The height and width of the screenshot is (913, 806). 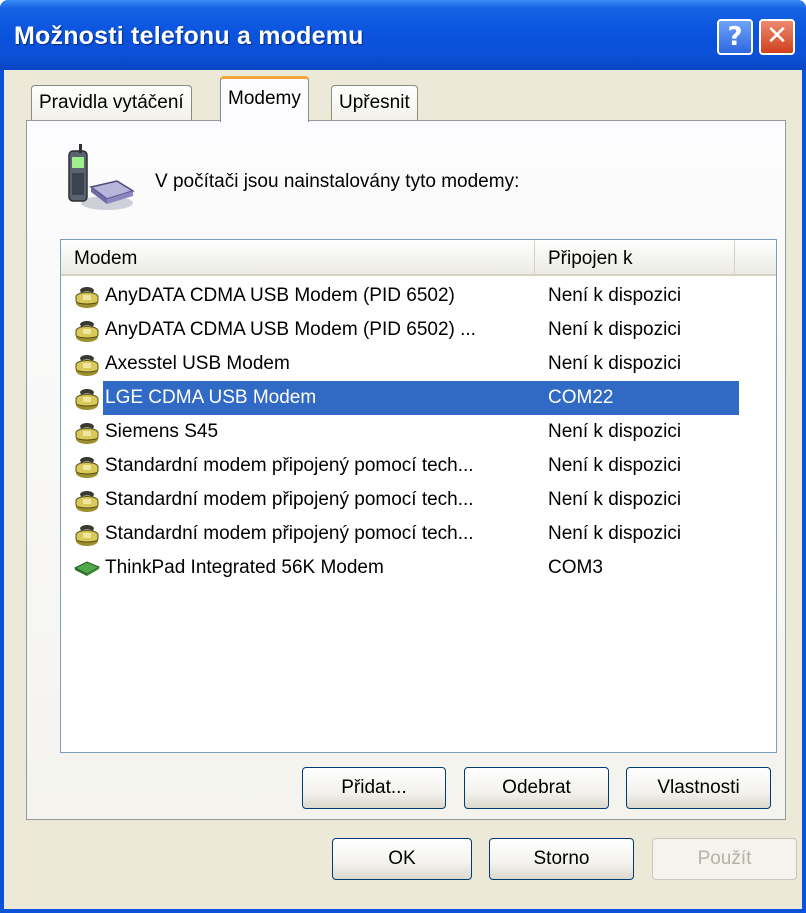 I want to click on properties-button: Vlastnosti, so click(x=698, y=788).